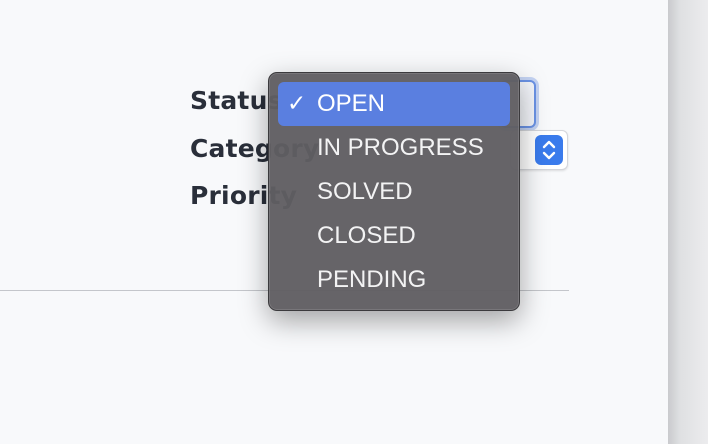 The height and width of the screenshot is (444, 708). I want to click on menu-item-in-progress: IN PROGRESS, so click(394, 148).